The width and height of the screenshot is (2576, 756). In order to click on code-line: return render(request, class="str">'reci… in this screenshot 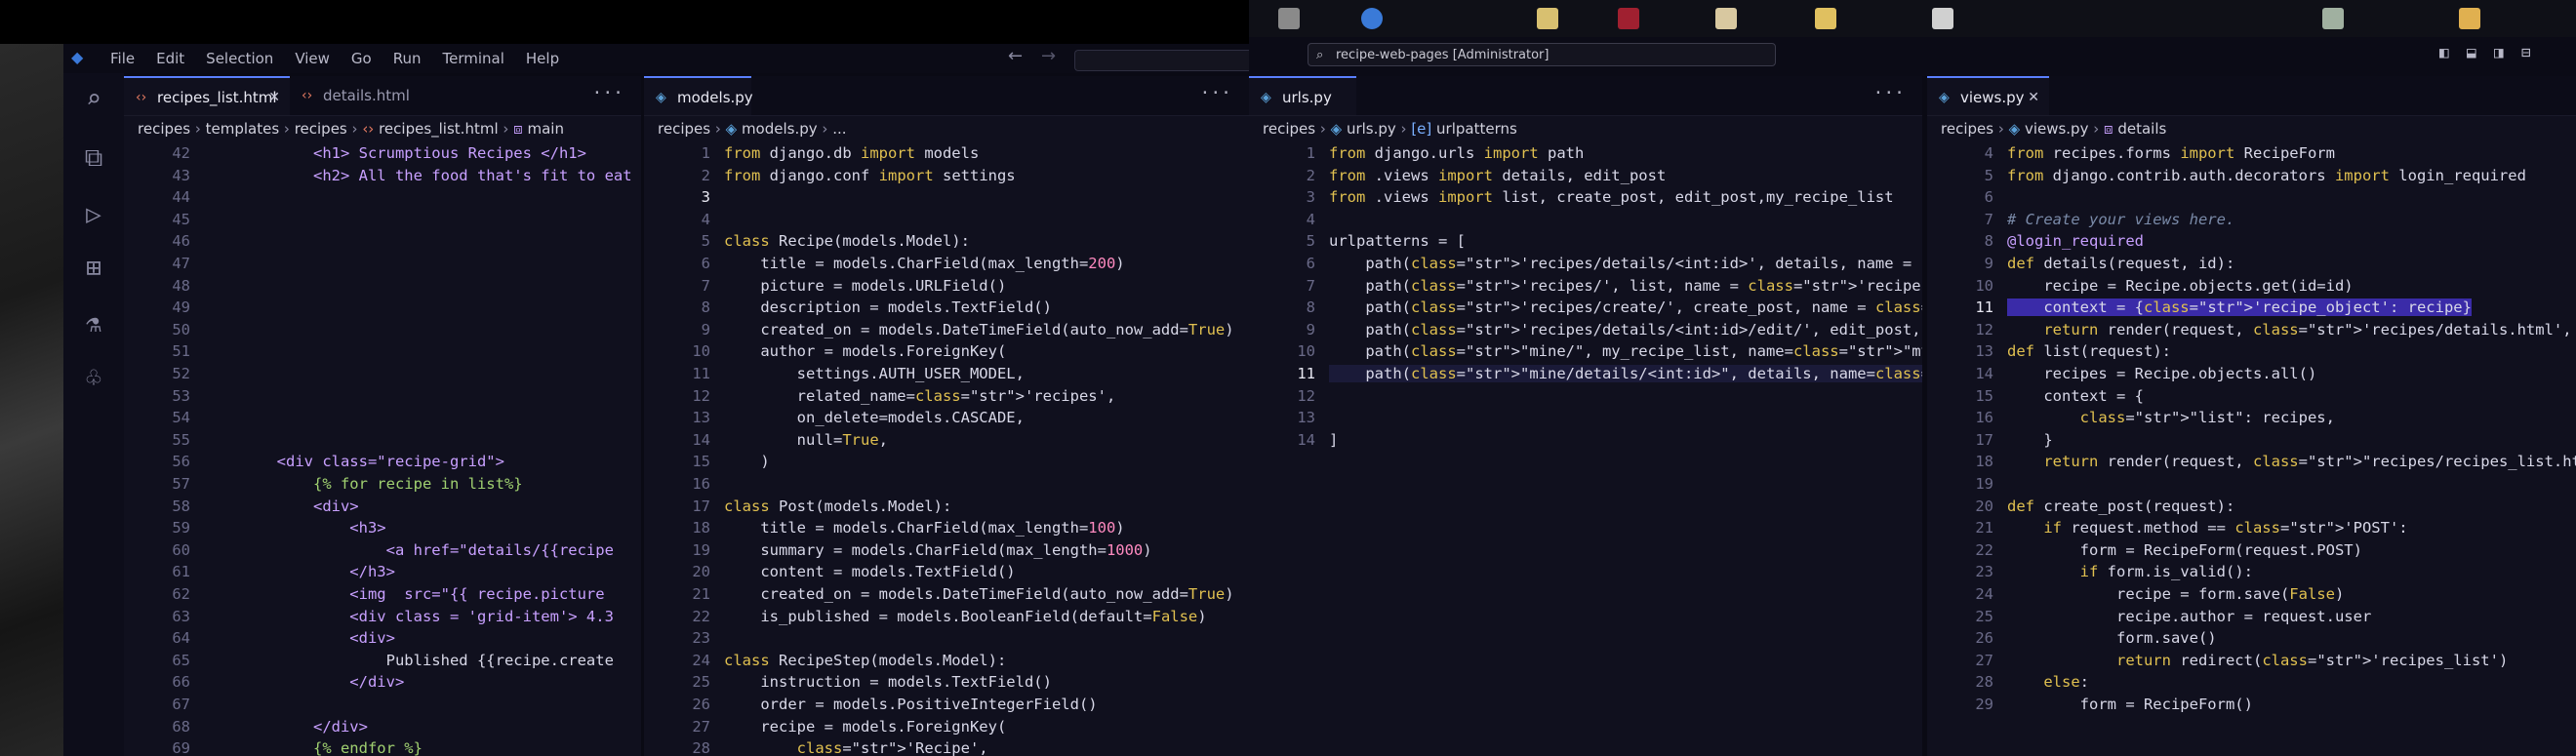, I will do `click(2291, 329)`.